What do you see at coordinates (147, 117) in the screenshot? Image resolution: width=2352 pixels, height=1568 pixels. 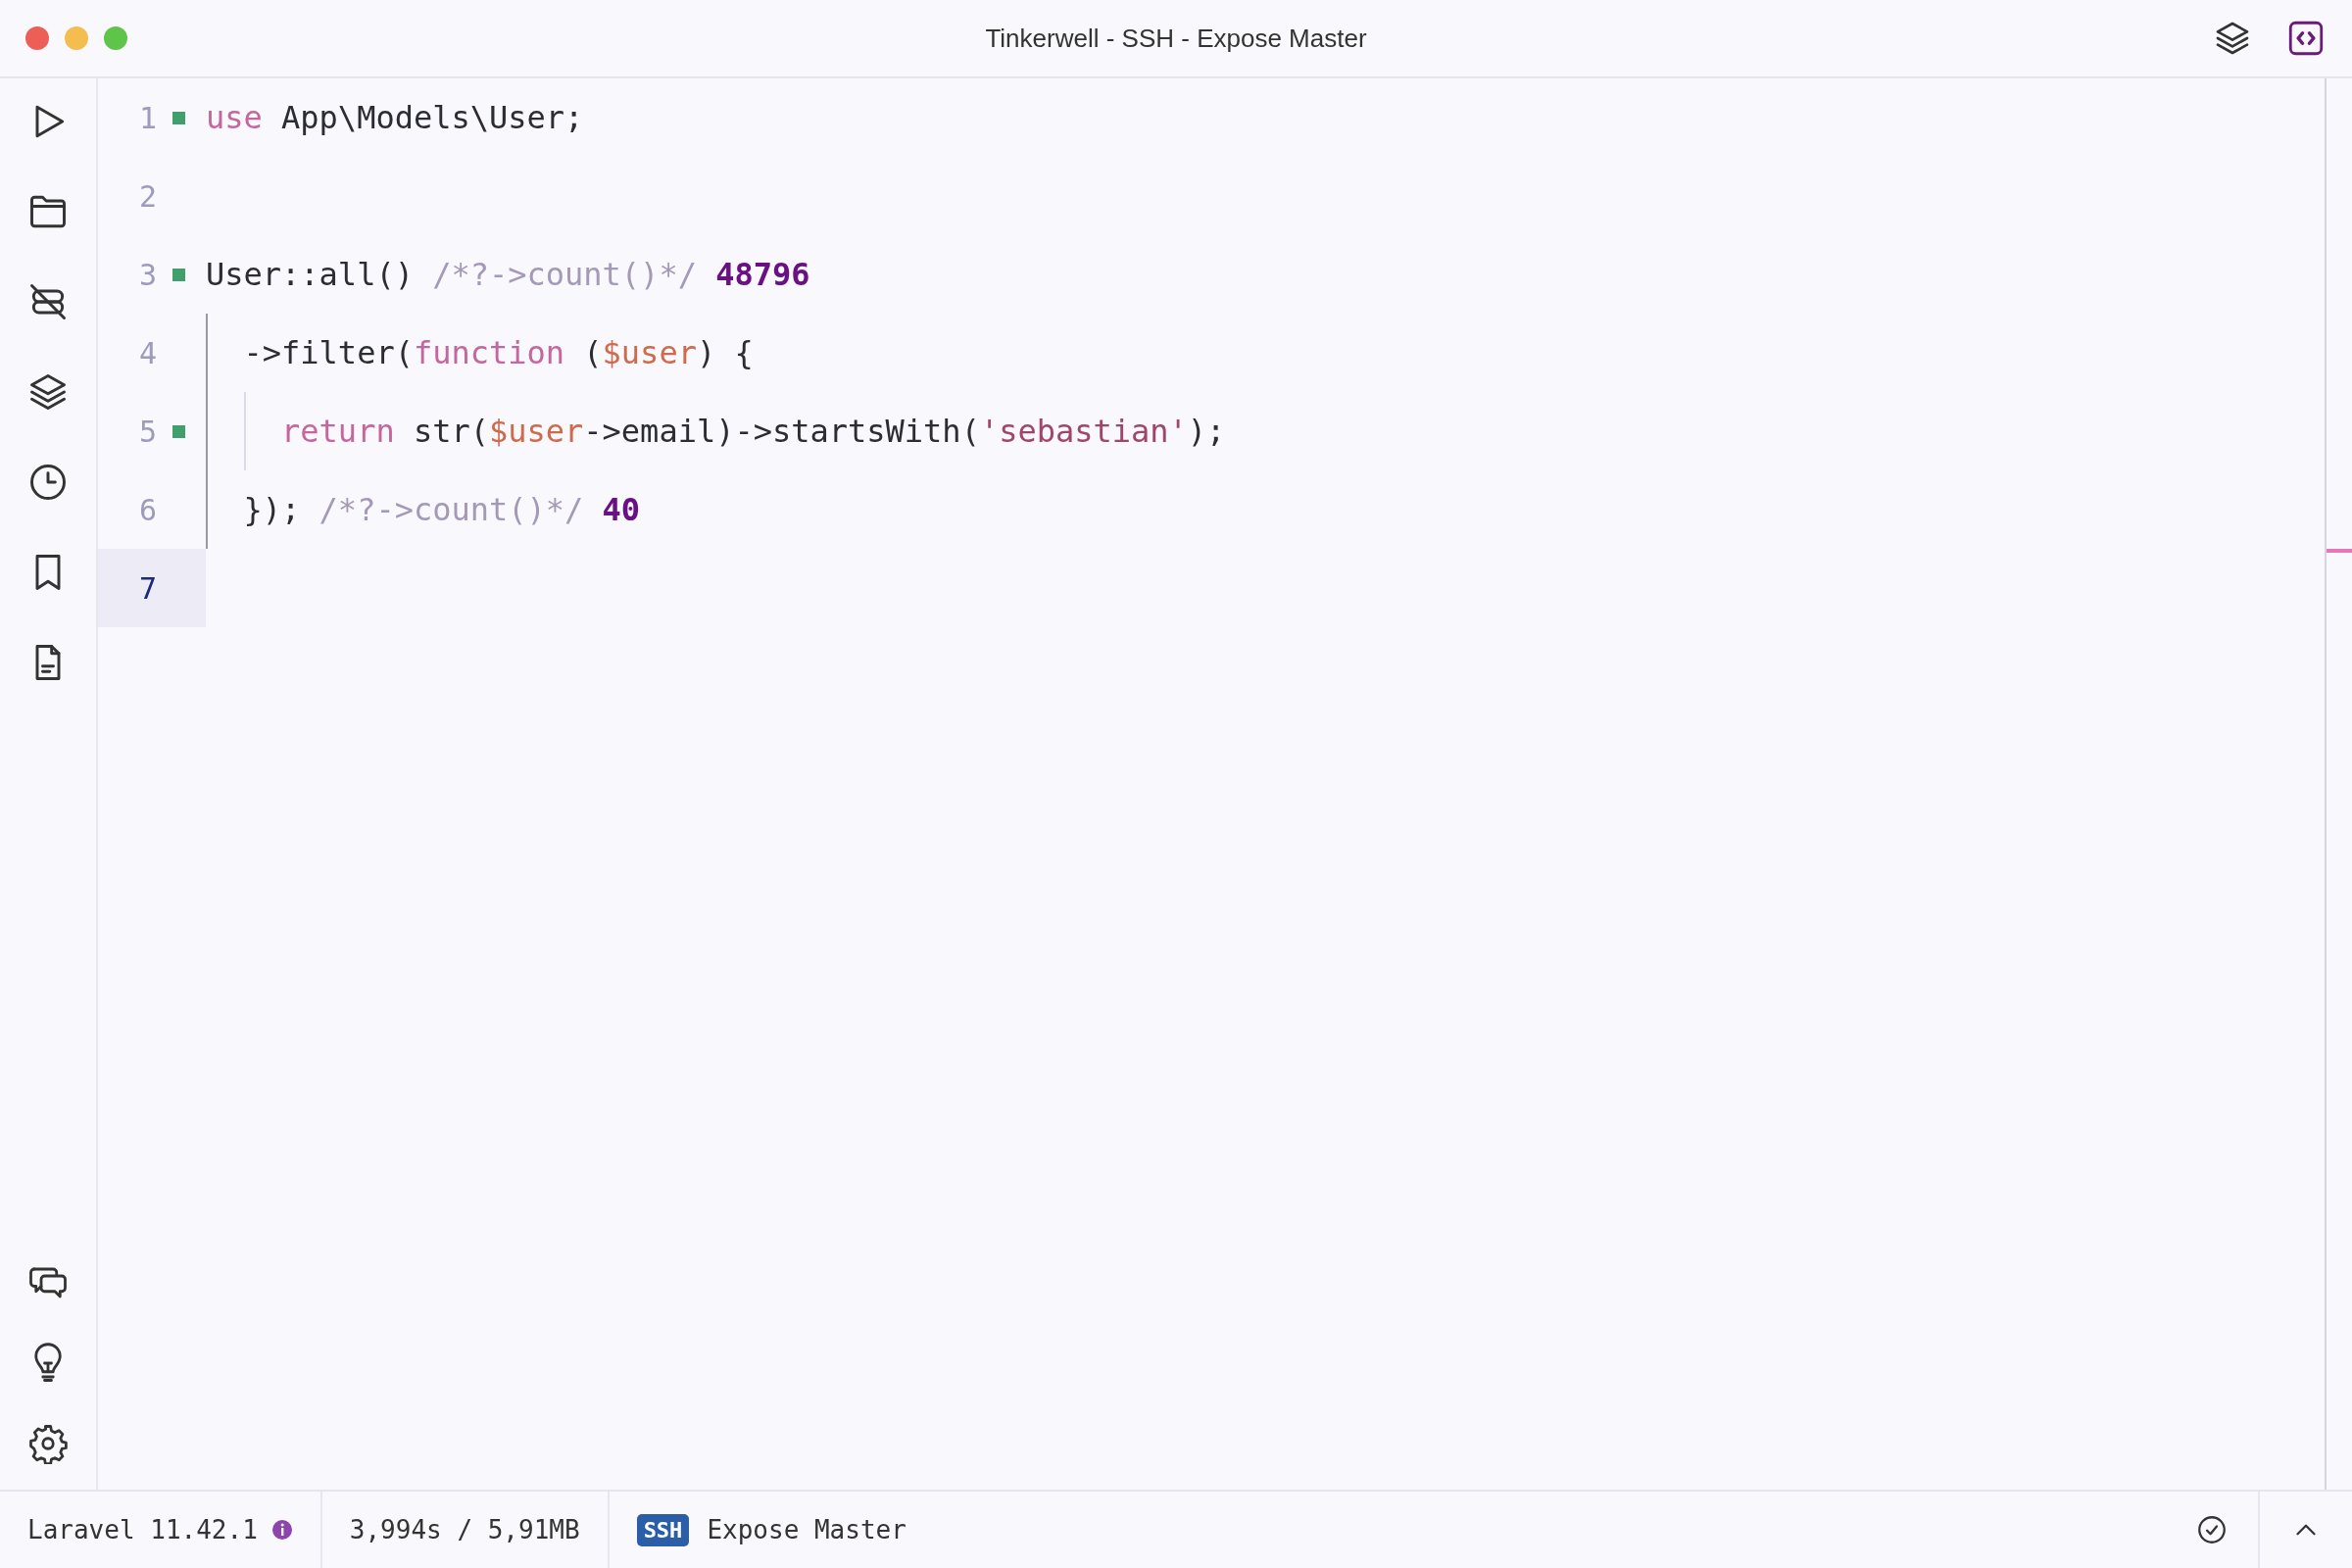 I see `line-number: 1` at bounding box center [147, 117].